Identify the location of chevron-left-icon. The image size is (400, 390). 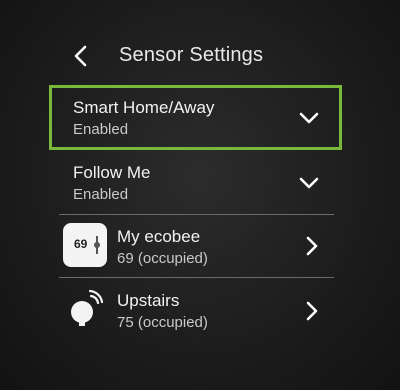
(80, 56).